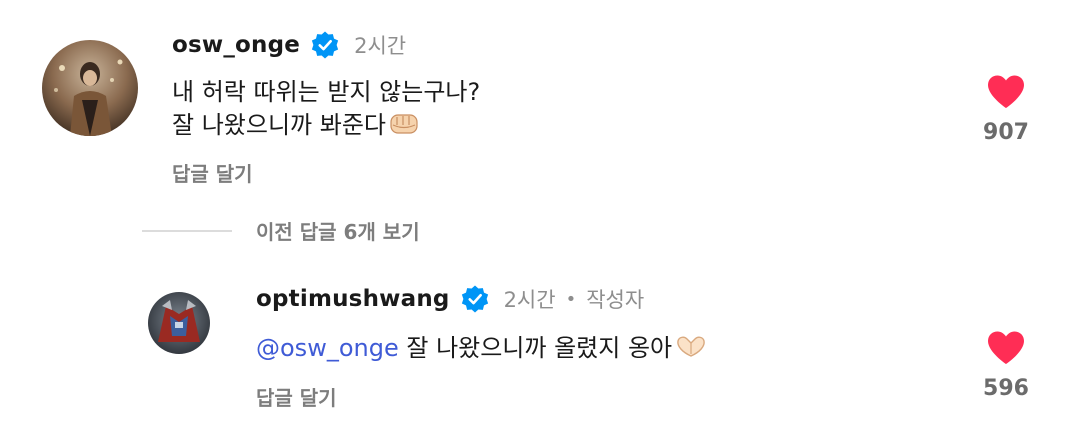 The image size is (1080, 428). What do you see at coordinates (236, 45) in the screenshot?
I see `username: osw_onge` at bounding box center [236, 45].